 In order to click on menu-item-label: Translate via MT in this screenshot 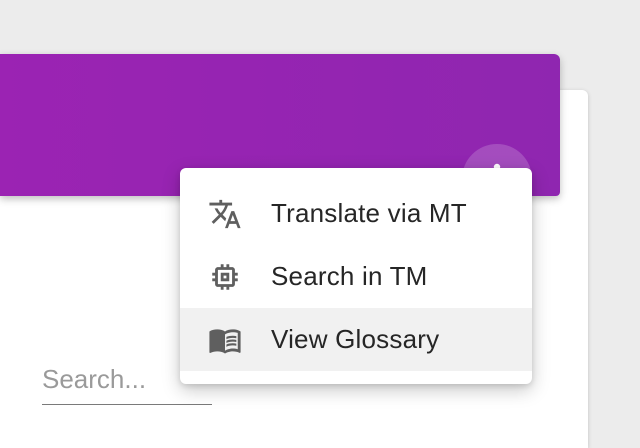, I will do `click(369, 213)`.